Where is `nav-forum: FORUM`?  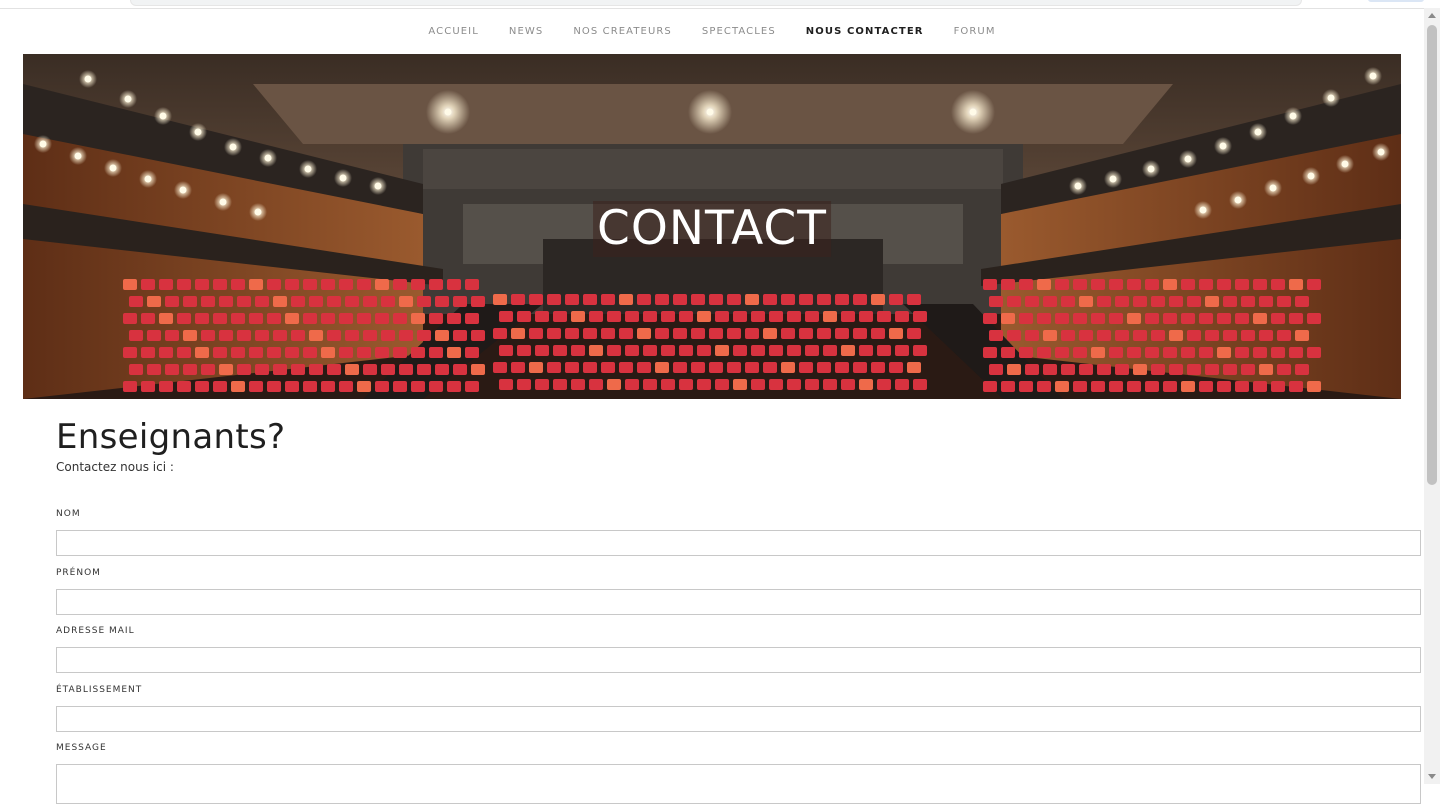
nav-forum: FORUM is located at coordinates (975, 31).